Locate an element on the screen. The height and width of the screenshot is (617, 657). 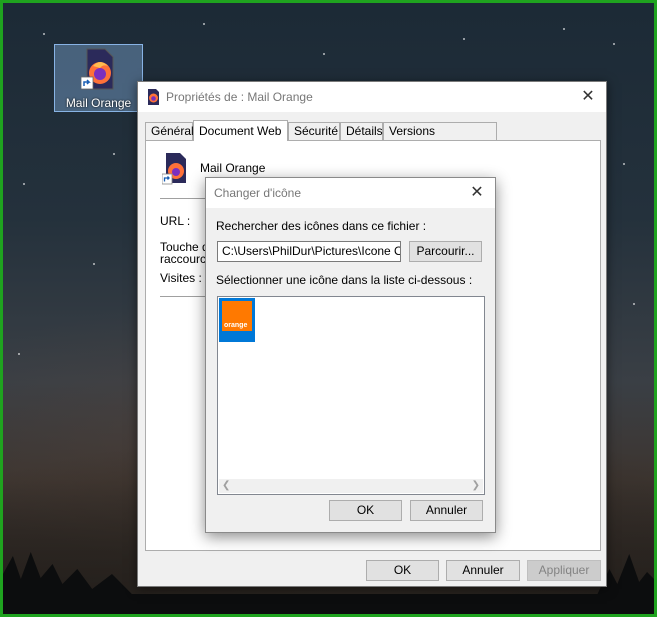
url-label: URL : is located at coordinates (175, 221).